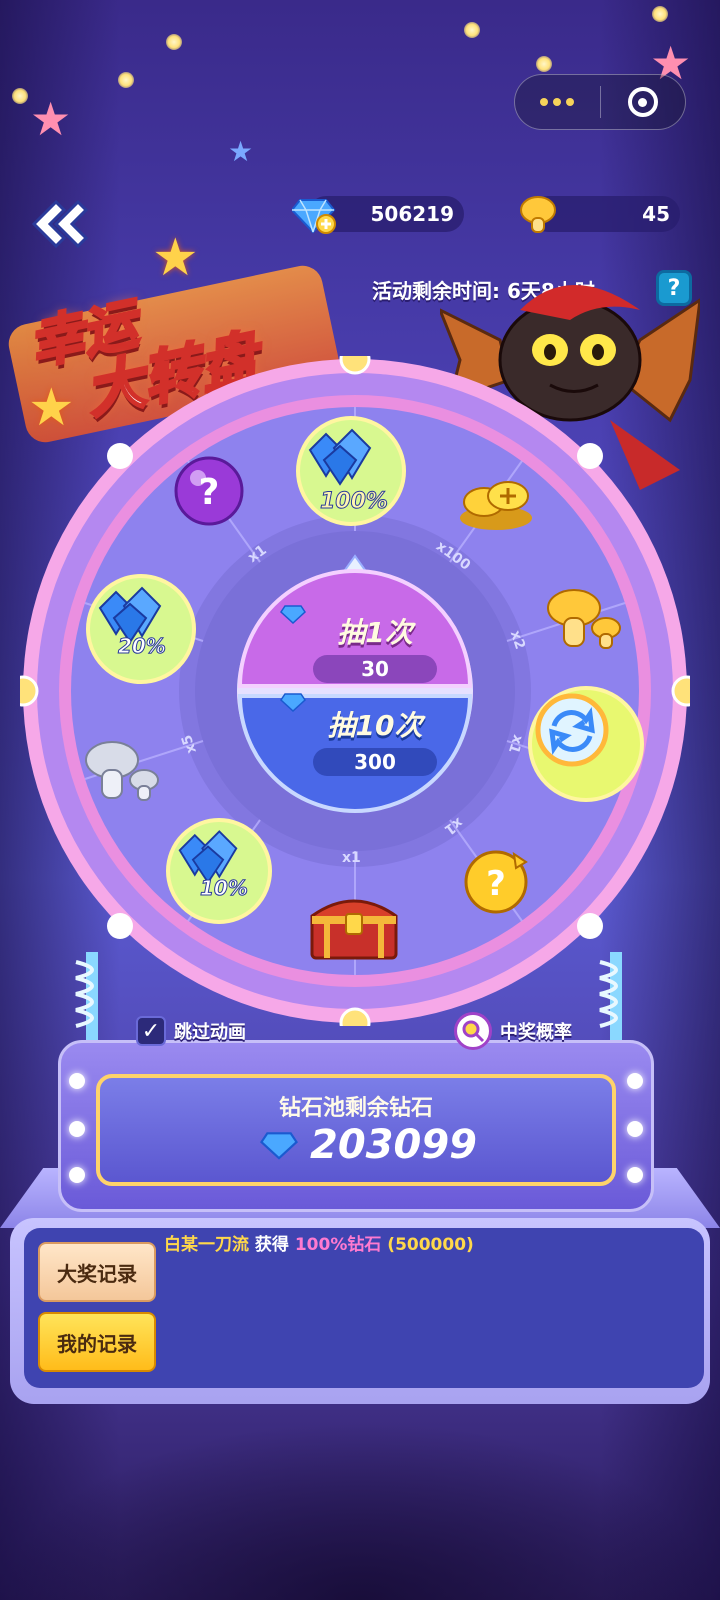 The height and width of the screenshot is (1600, 720). I want to click on skip-animation-toggle: ✓ 跳过动画, so click(191, 1031).